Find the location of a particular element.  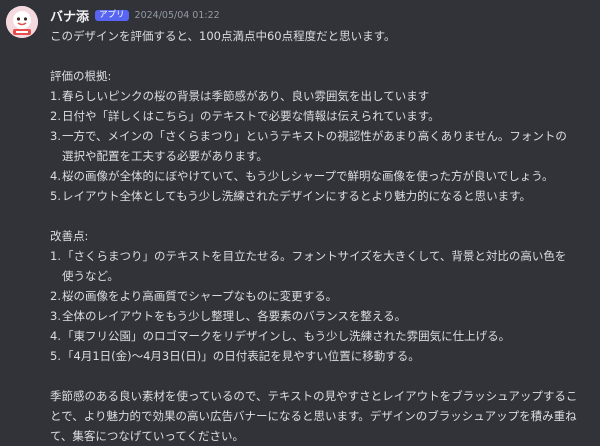

list-item-text: 日付や「詳しくはこちら」のテキストで必要な情報は伝えられています。 is located at coordinates (251, 116).